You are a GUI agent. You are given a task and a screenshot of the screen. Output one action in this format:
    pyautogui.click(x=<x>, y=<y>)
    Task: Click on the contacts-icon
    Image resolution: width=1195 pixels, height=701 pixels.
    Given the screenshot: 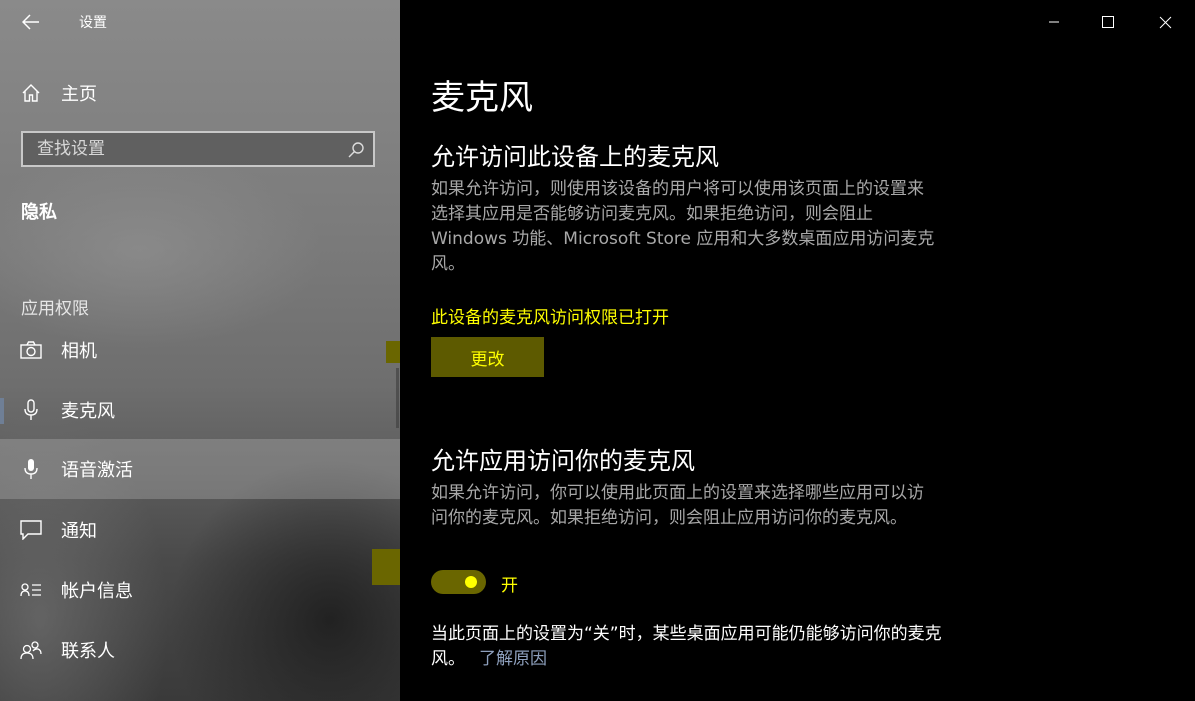 What is the action you would take?
    pyautogui.click(x=31, y=650)
    